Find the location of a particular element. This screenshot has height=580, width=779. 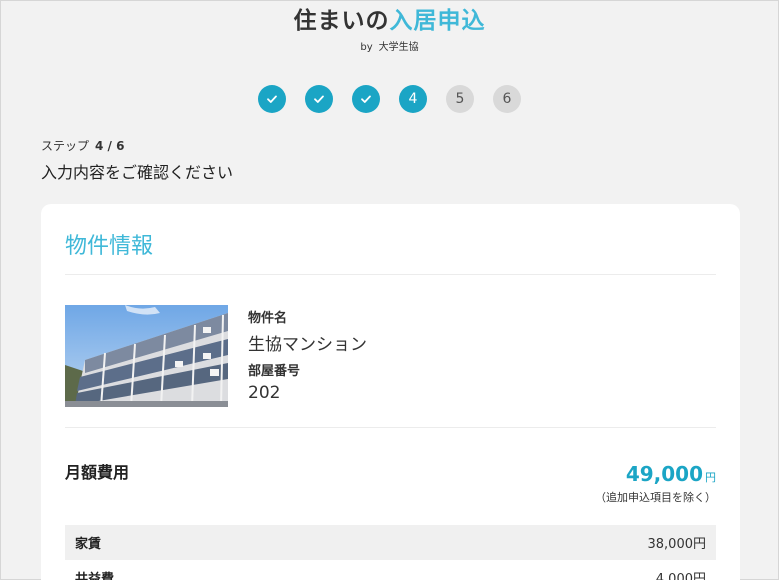

property-name-field: 物件名 生協マンション is located at coordinates (307, 331).